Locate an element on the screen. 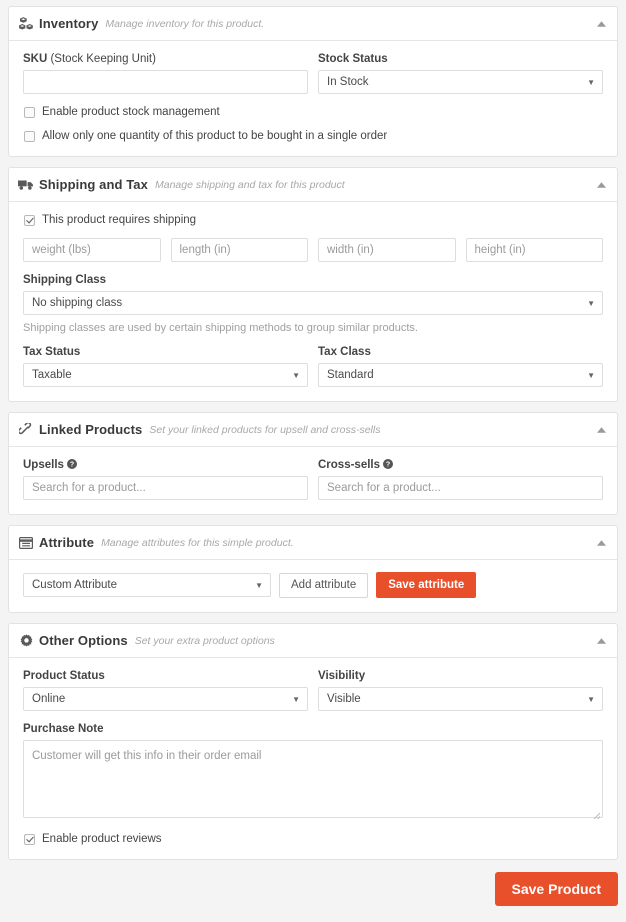 The height and width of the screenshot is (922, 626). tax-row: Tax Status Taxable ▼ Tax Class Standard is located at coordinates (313, 366).